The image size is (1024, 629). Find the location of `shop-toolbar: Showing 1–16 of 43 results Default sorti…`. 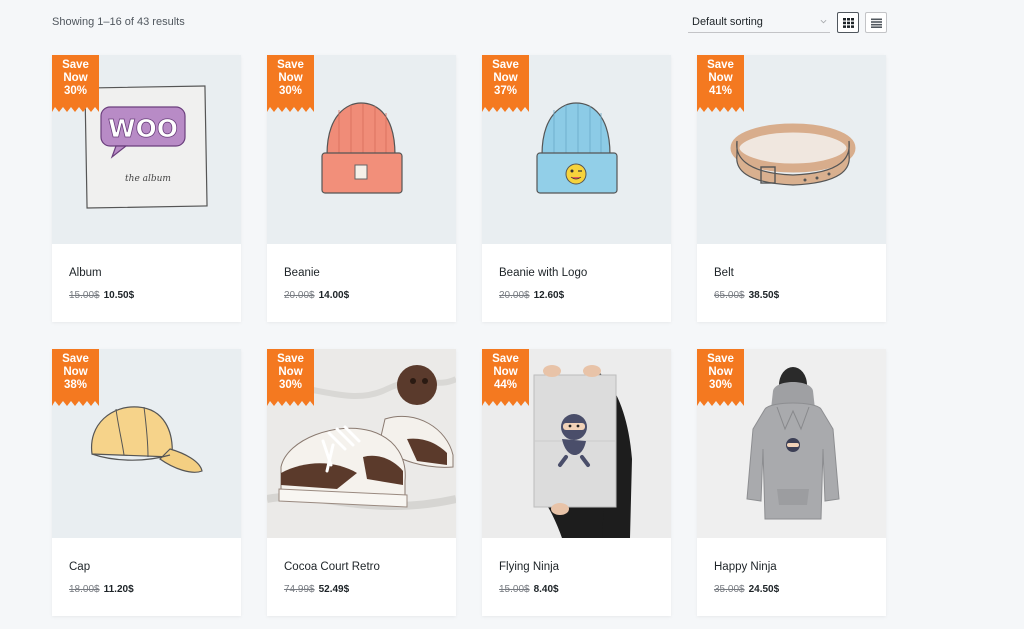

shop-toolbar: Showing 1–16 of 43 results Default sorti… is located at coordinates (470, 22).